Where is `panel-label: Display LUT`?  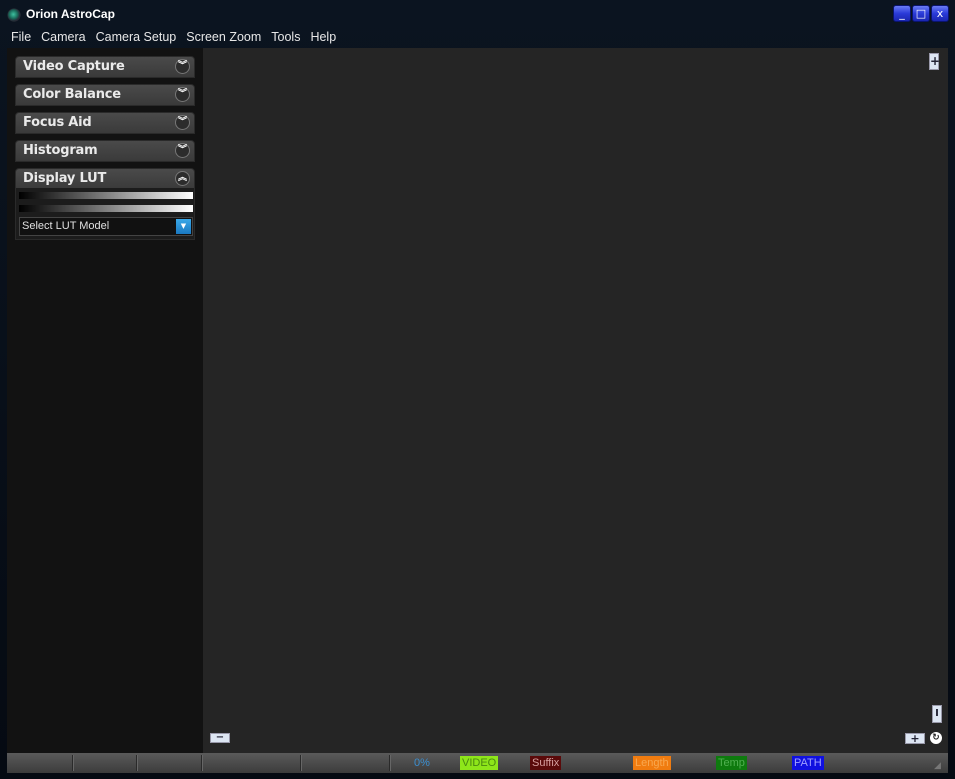
panel-label: Display LUT is located at coordinates (65, 178).